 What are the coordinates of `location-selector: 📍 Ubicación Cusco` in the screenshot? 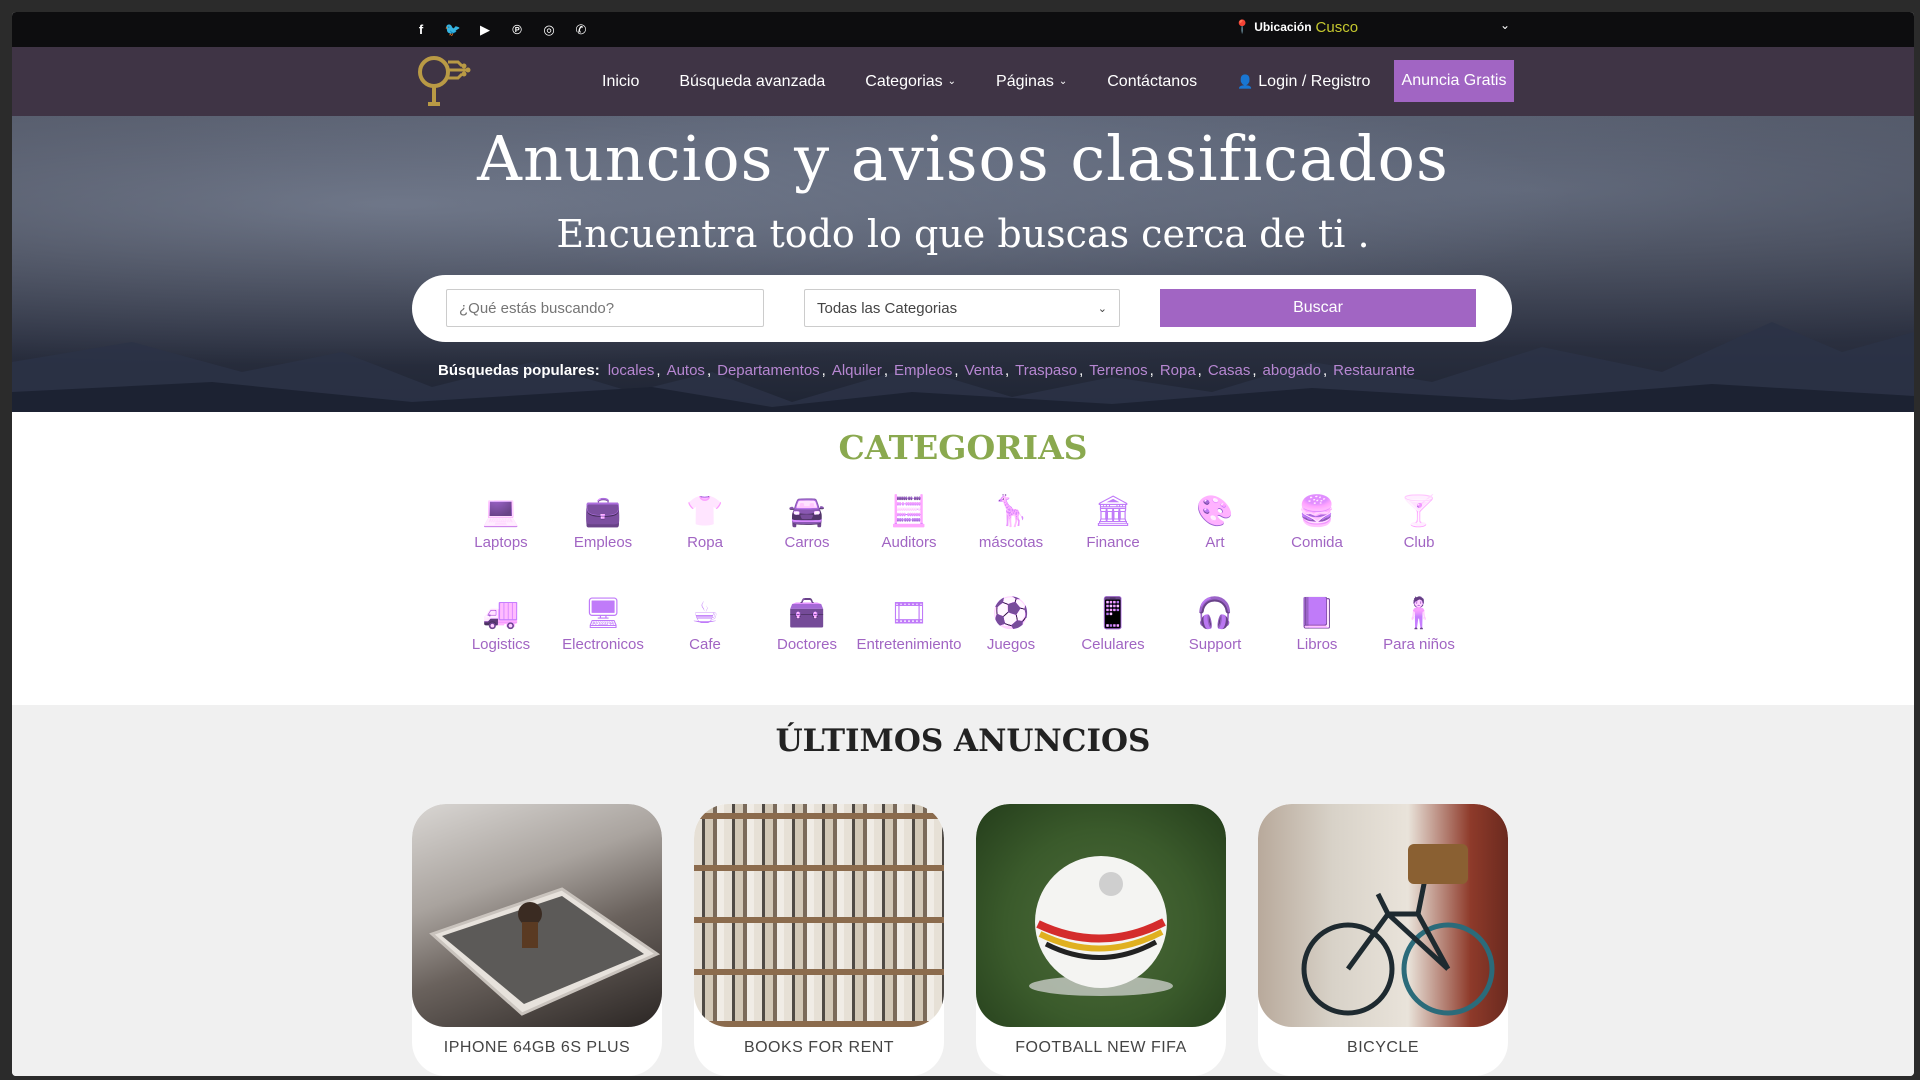 It's located at (1296, 27).